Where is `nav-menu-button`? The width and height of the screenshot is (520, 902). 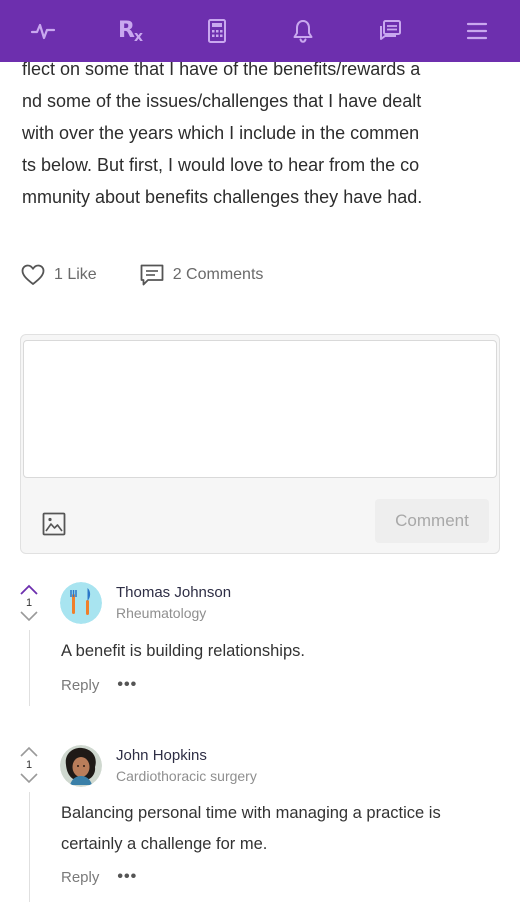
nav-menu-button is located at coordinates (477, 31).